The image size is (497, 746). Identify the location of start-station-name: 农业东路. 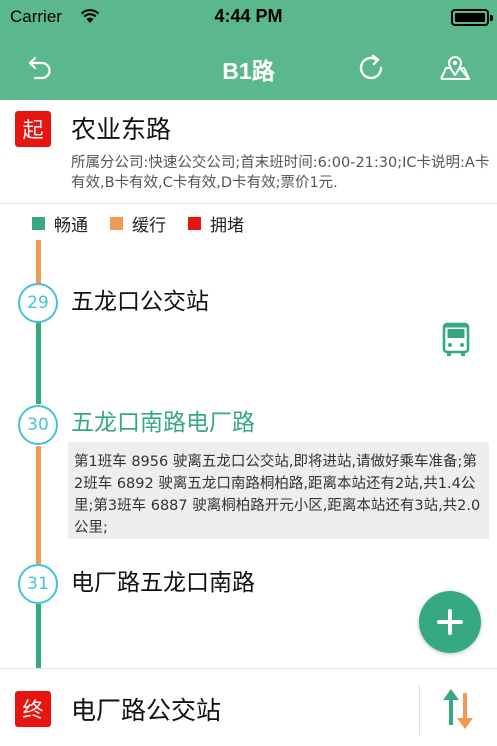
(121, 129).